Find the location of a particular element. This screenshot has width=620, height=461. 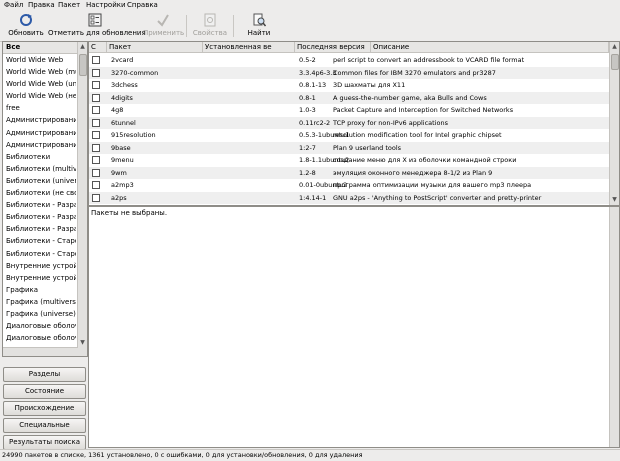

table-scroll-thumb is located at coordinates (615, 62).